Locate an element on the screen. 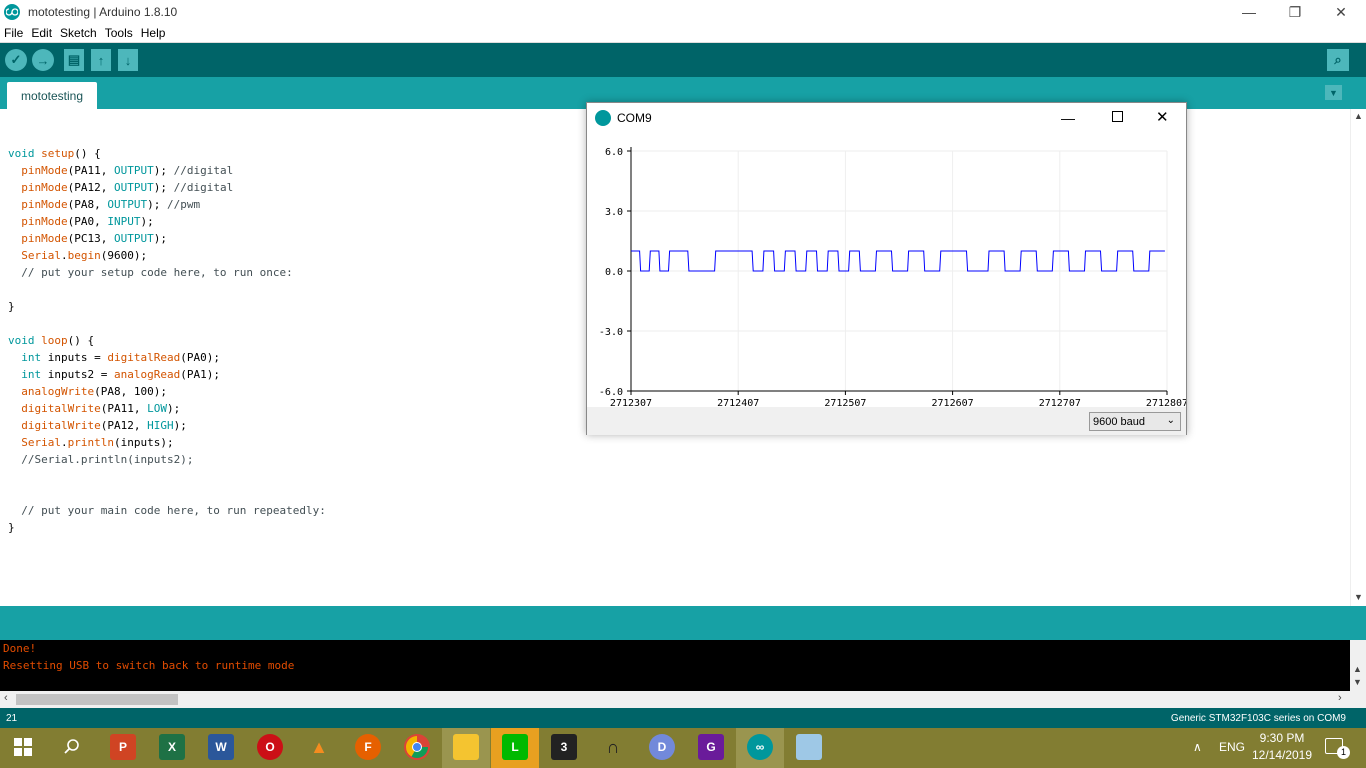 Image resolution: width=1366 pixels, height=768 pixels. plotter-footer: 9600 baud ⌄ is located at coordinates (886, 421).